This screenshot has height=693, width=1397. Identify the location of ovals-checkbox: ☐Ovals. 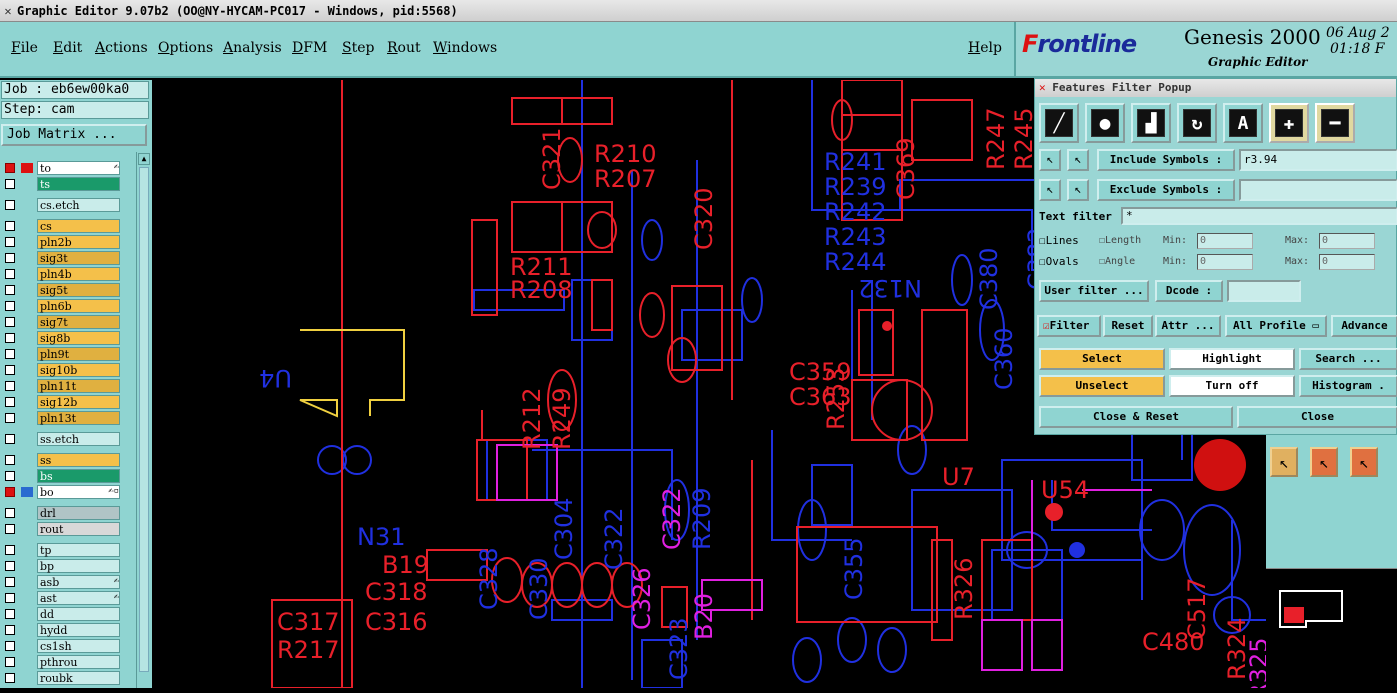
(1059, 261).